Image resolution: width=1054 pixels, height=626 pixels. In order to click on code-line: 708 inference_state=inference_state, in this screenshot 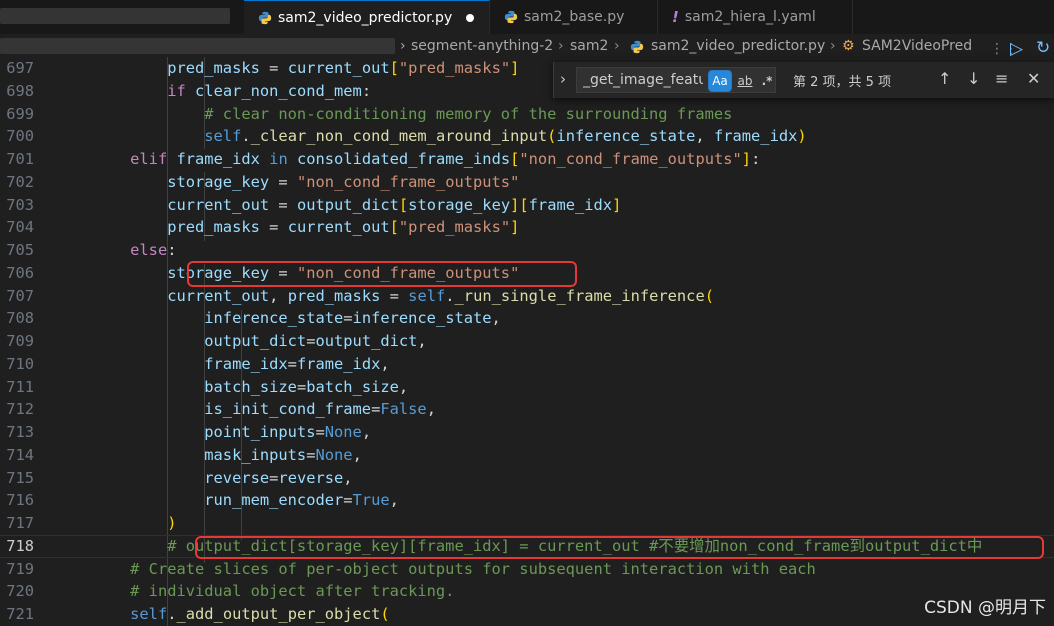, I will do `click(527, 318)`.